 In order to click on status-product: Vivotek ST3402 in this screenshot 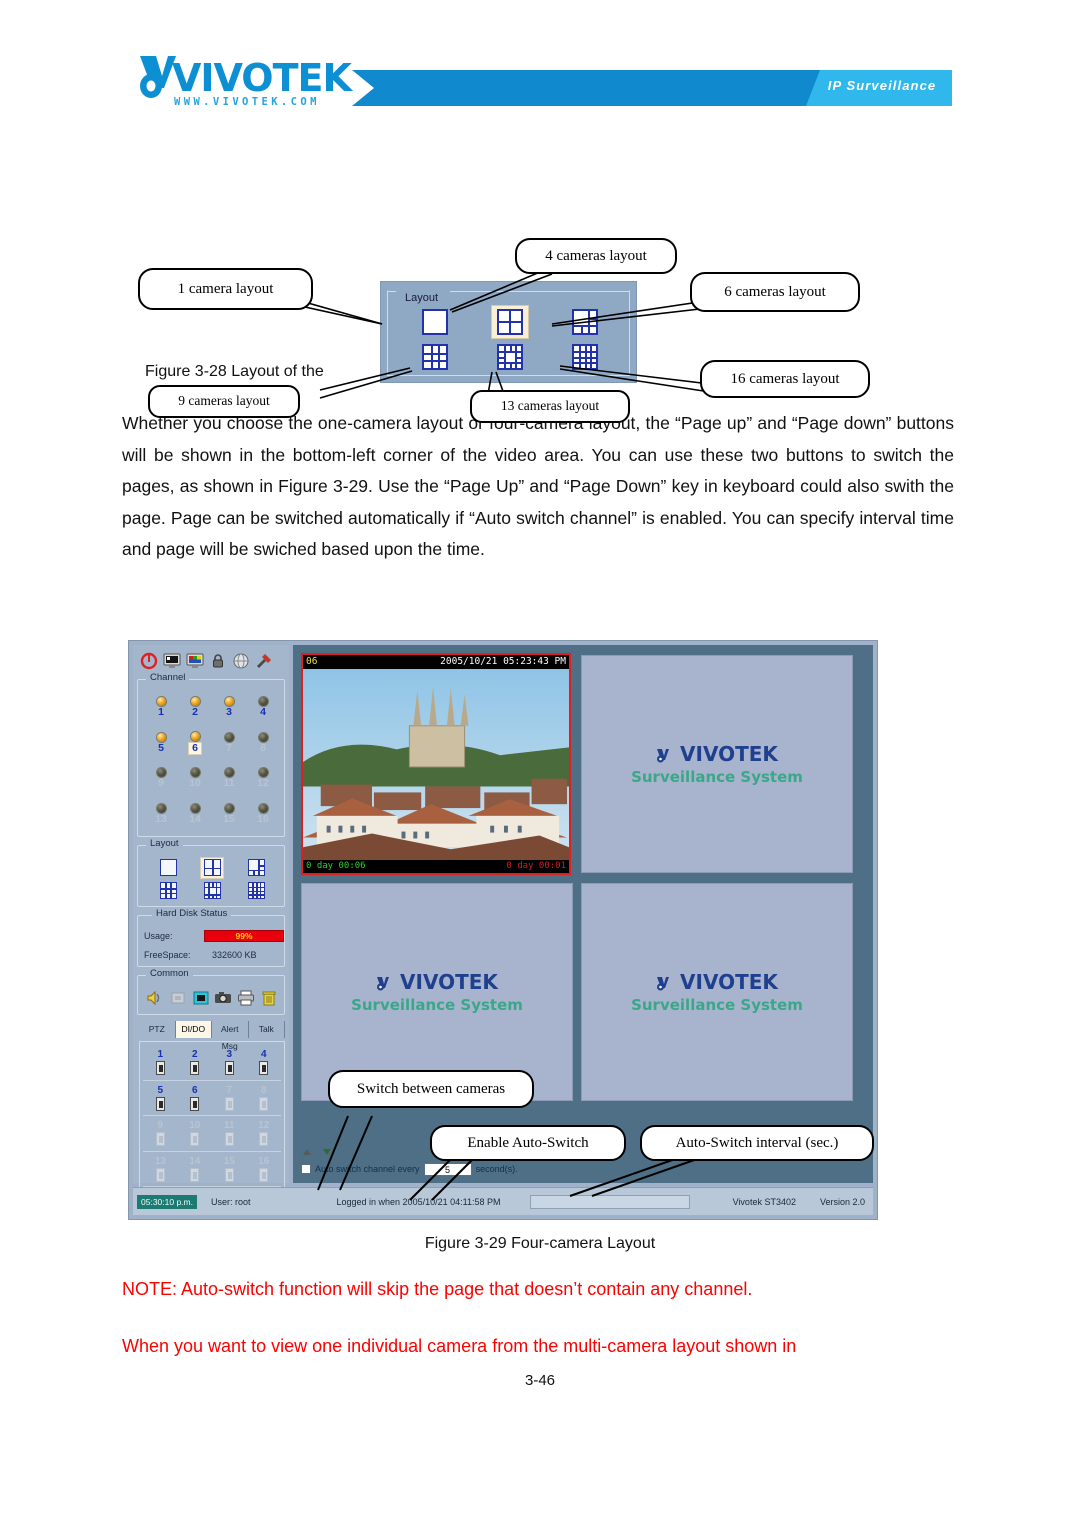, I will do `click(764, 1201)`.